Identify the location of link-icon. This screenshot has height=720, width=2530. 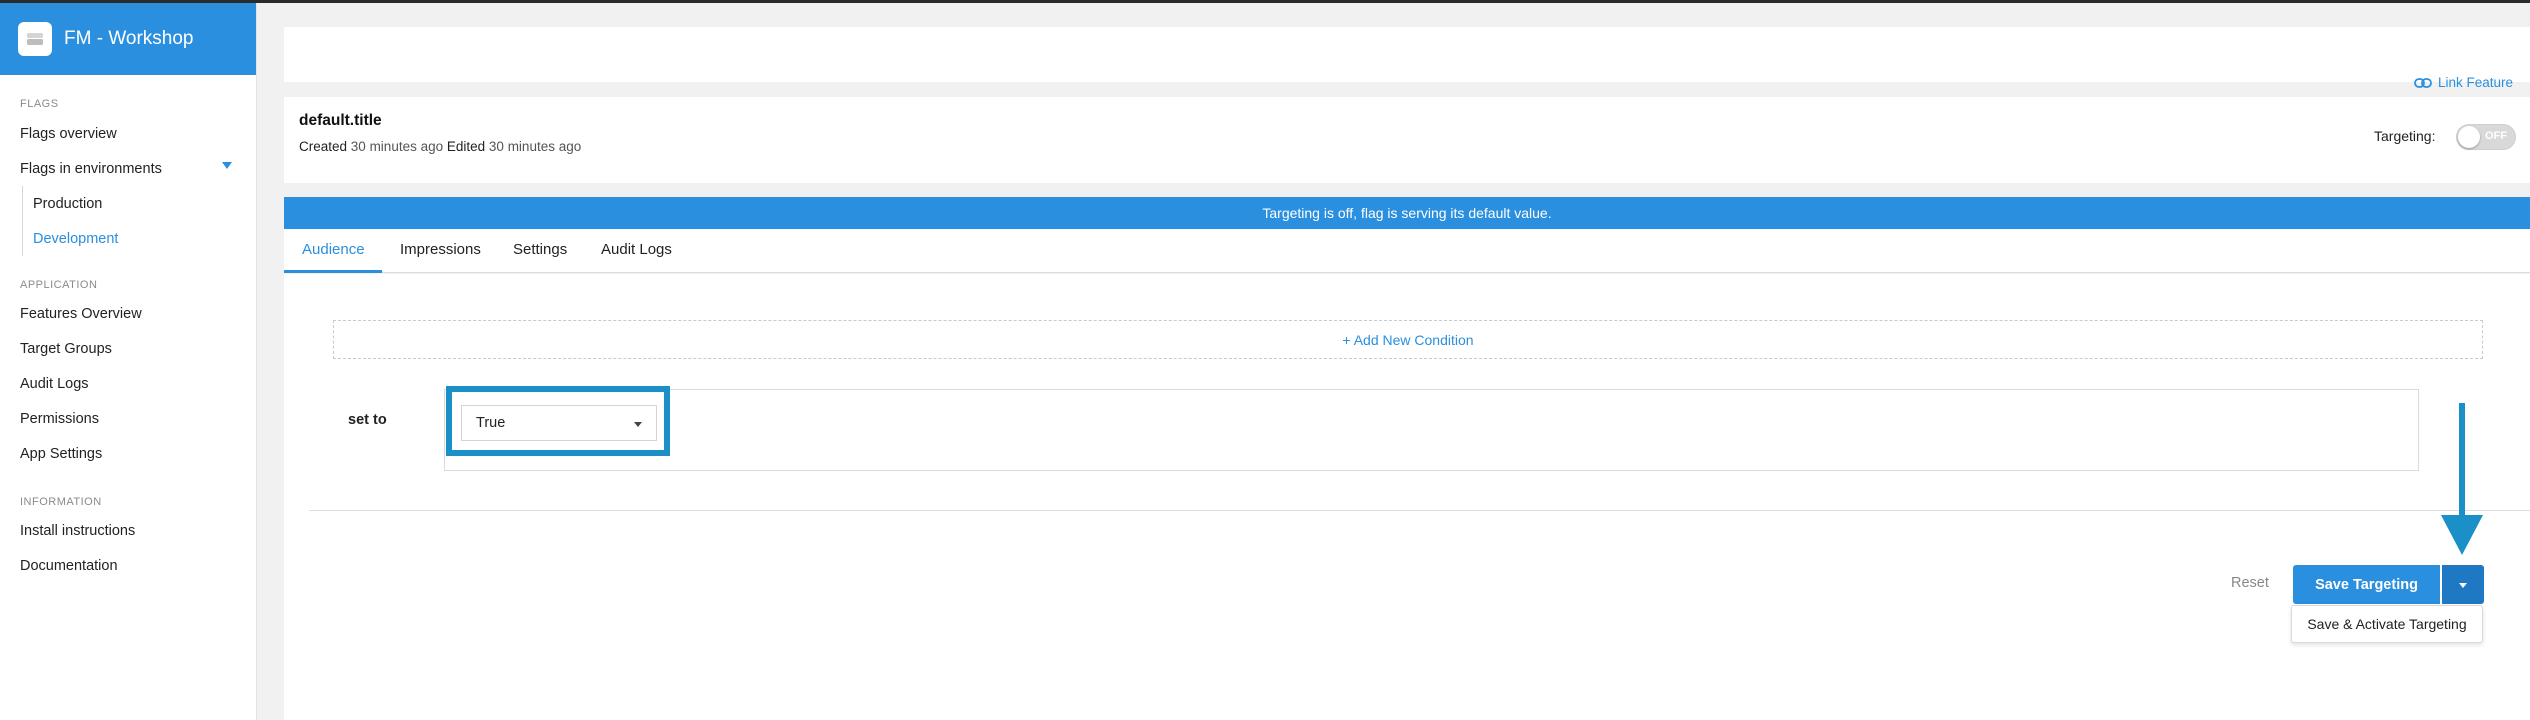
(2423, 82).